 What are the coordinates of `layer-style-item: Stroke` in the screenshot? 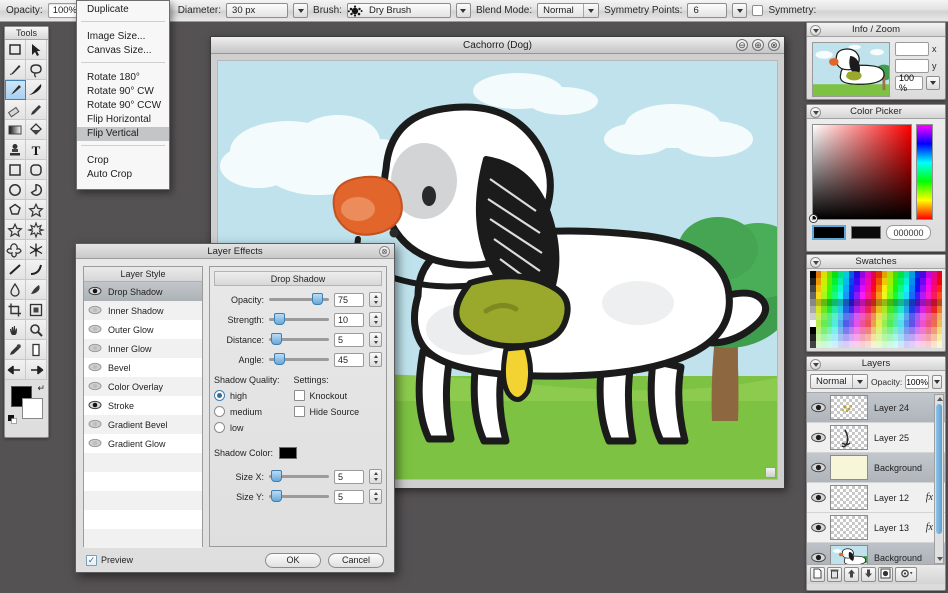 It's located at (143, 405).